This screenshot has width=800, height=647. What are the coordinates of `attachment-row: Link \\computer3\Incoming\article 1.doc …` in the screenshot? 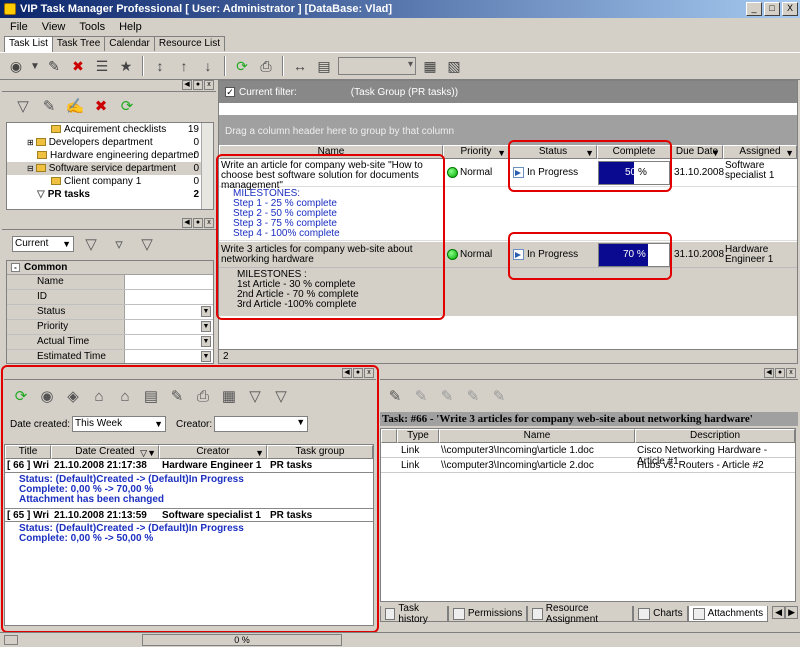 It's located at (588, 455).